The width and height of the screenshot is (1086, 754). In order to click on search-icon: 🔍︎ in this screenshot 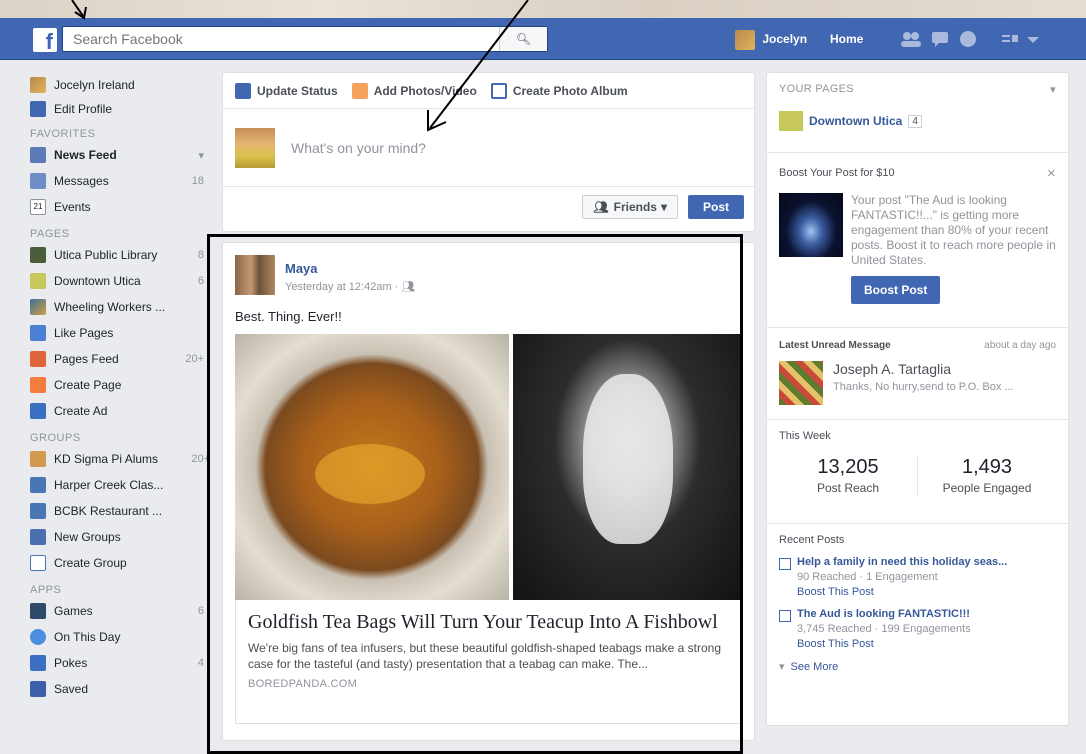, I will do `click(523, 39)`.